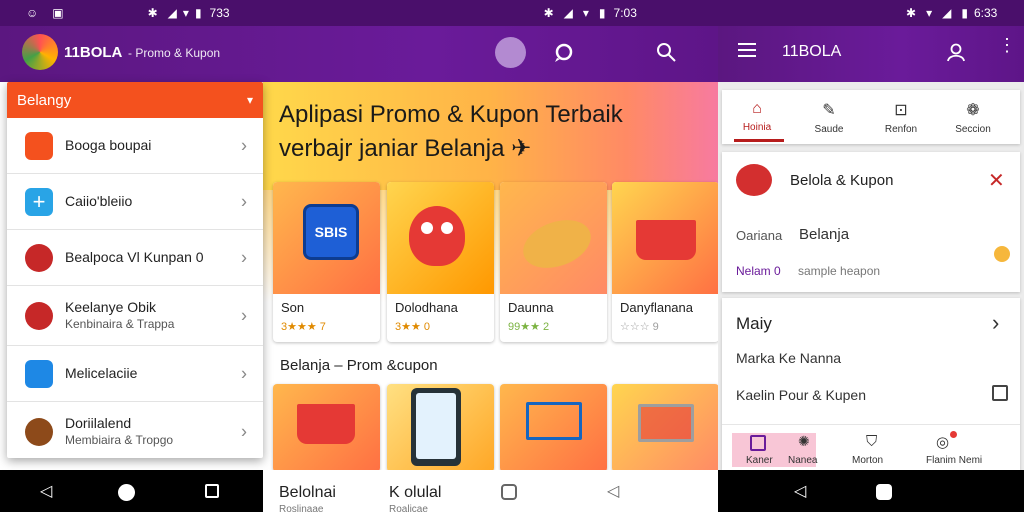 The width and height of the screenshot is (1024, 512). I want to click on bottom-sub: Roalicae, so click(408, 508).